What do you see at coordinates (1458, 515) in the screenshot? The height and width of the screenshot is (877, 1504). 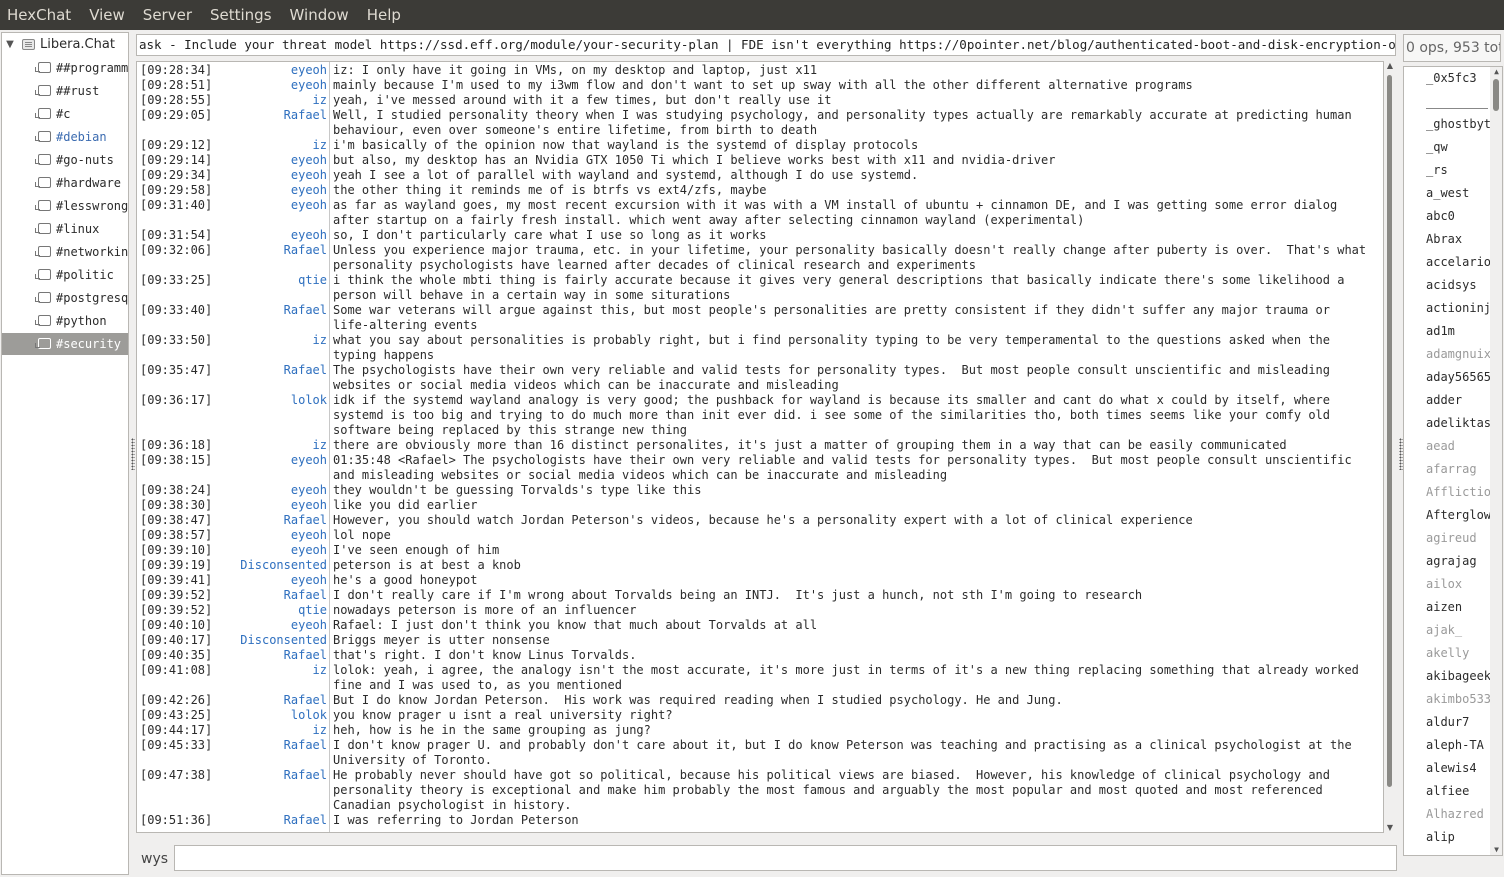 I see `user-list-item: Afterglow` at bounding box center [1458, 515].